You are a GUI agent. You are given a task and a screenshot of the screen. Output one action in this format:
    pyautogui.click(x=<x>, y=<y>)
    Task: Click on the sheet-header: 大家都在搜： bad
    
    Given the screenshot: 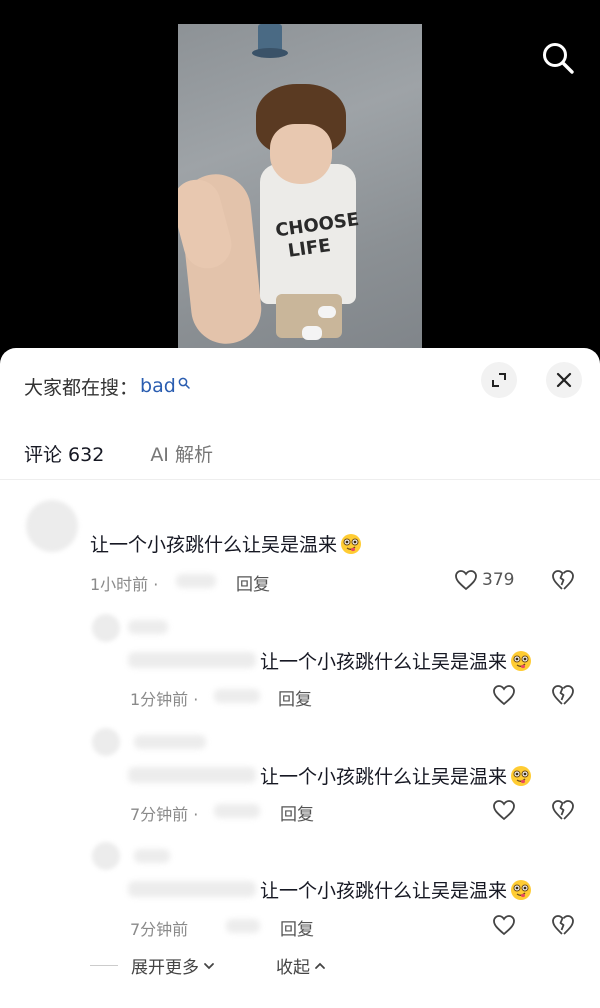 What is the action you would take?
    pyautogui.click(x=300, y=385)
    